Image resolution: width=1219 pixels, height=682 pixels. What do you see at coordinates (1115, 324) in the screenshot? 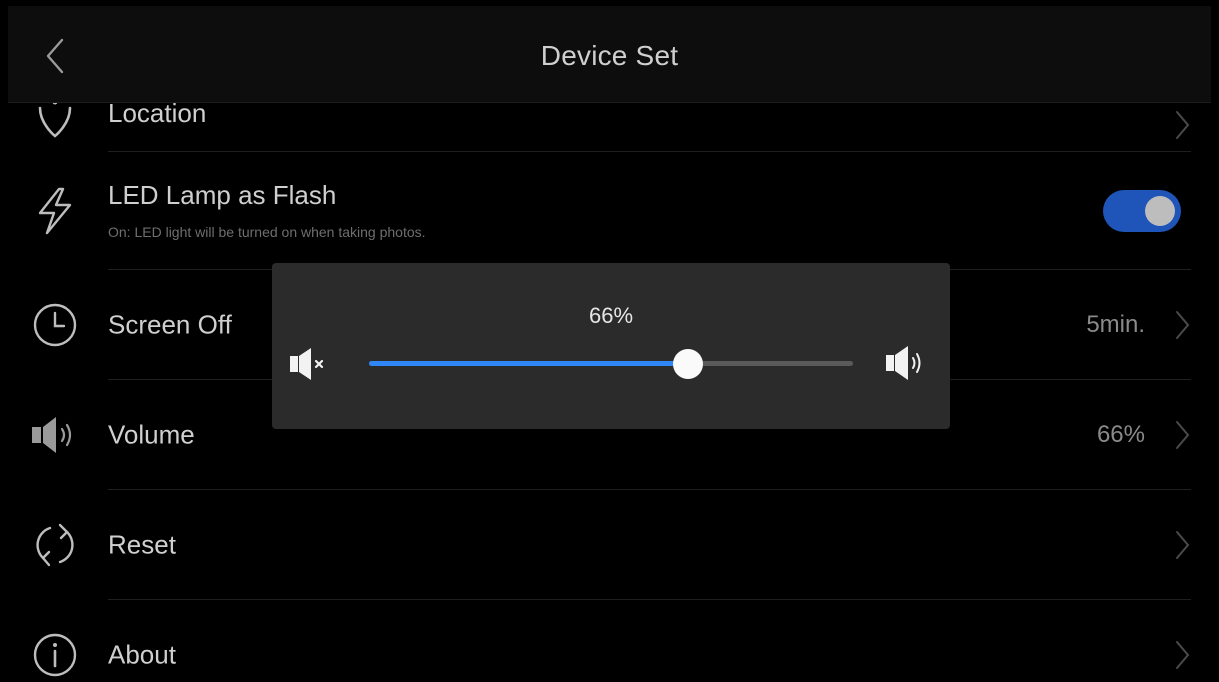
I see `settings-item-value: 5min.` at bounding box center [1115, 324].